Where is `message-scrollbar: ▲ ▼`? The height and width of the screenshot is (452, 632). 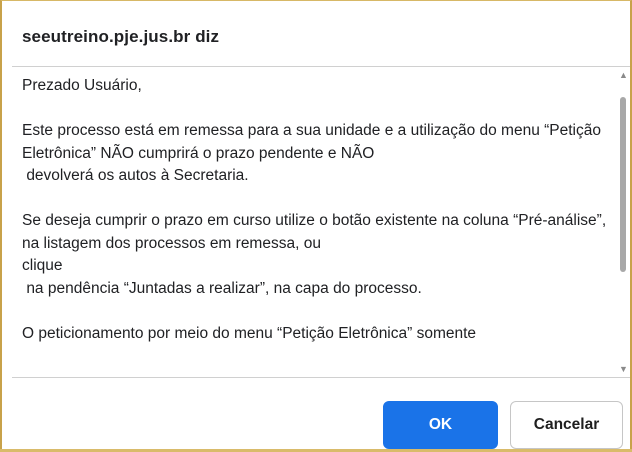
message-scrollbar: ▲ ▼ is located at coordinates (623, 222).